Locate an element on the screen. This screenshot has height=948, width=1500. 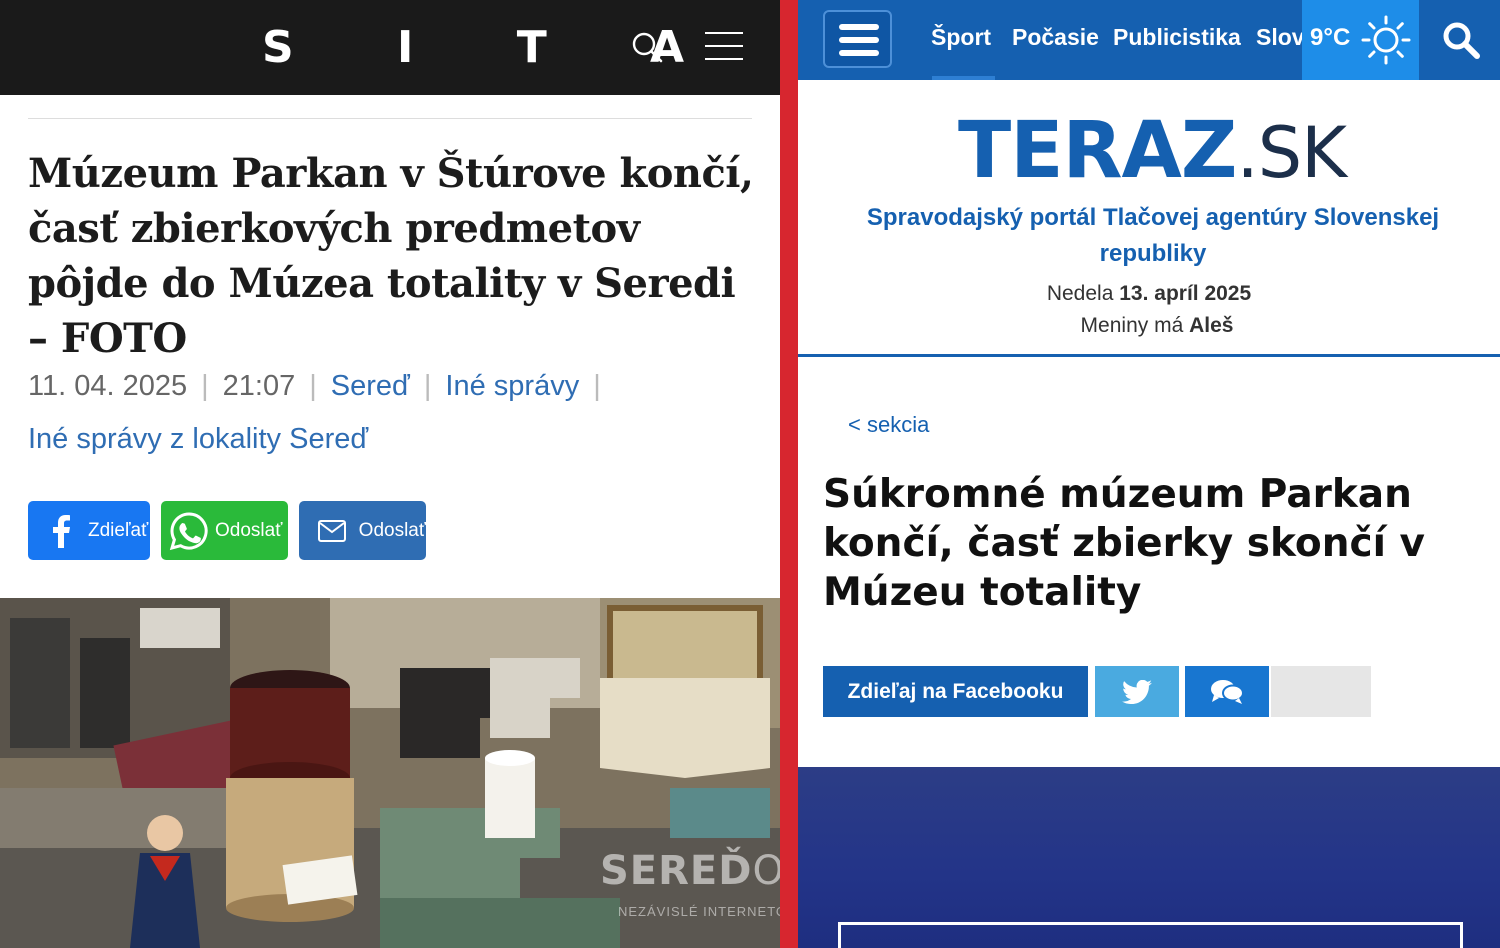
divider is located at coordinates (390, 118).